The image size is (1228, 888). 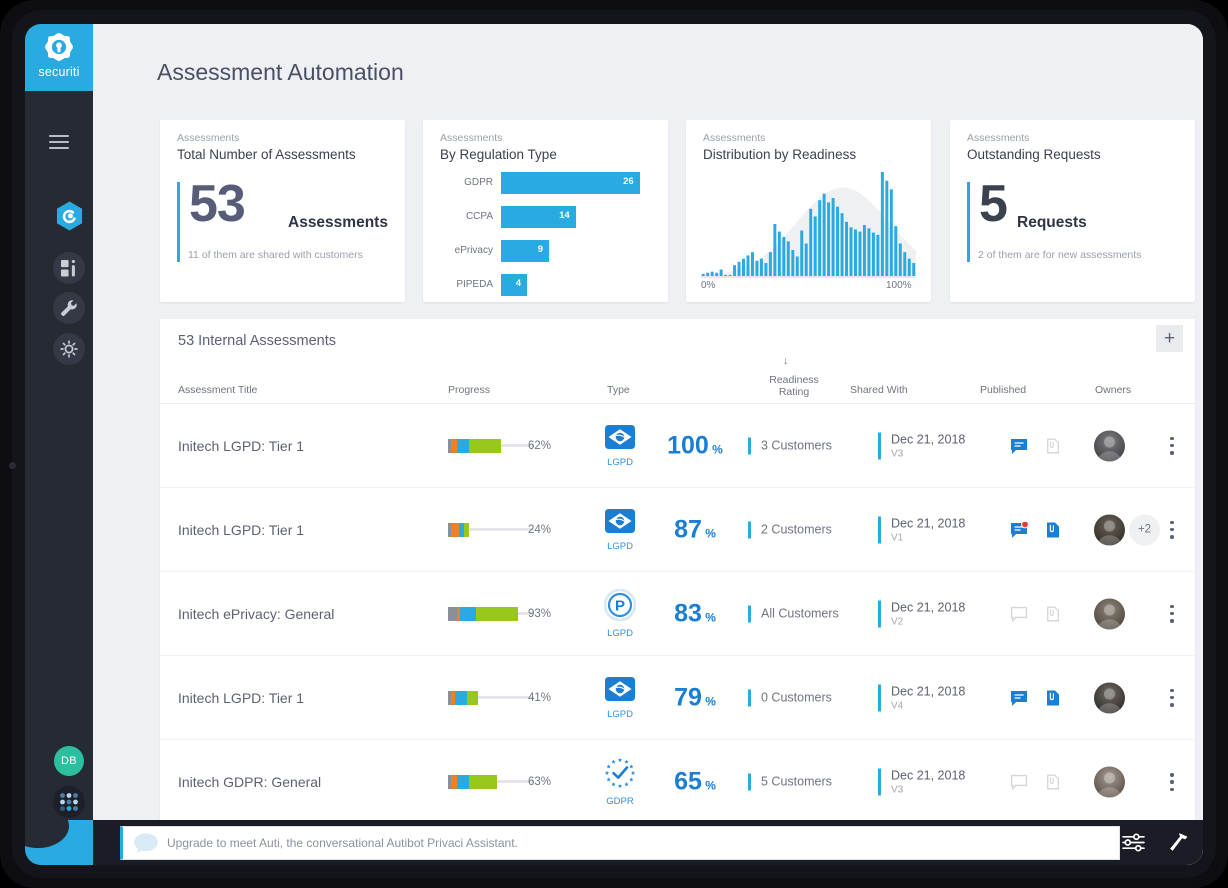 I want to click on progress-fill, so click(x=483, y=613).